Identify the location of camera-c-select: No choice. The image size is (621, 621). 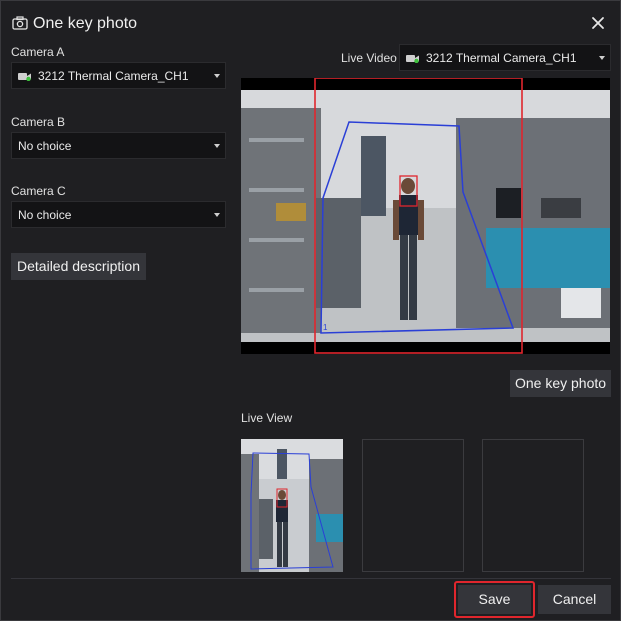
(118, 214).